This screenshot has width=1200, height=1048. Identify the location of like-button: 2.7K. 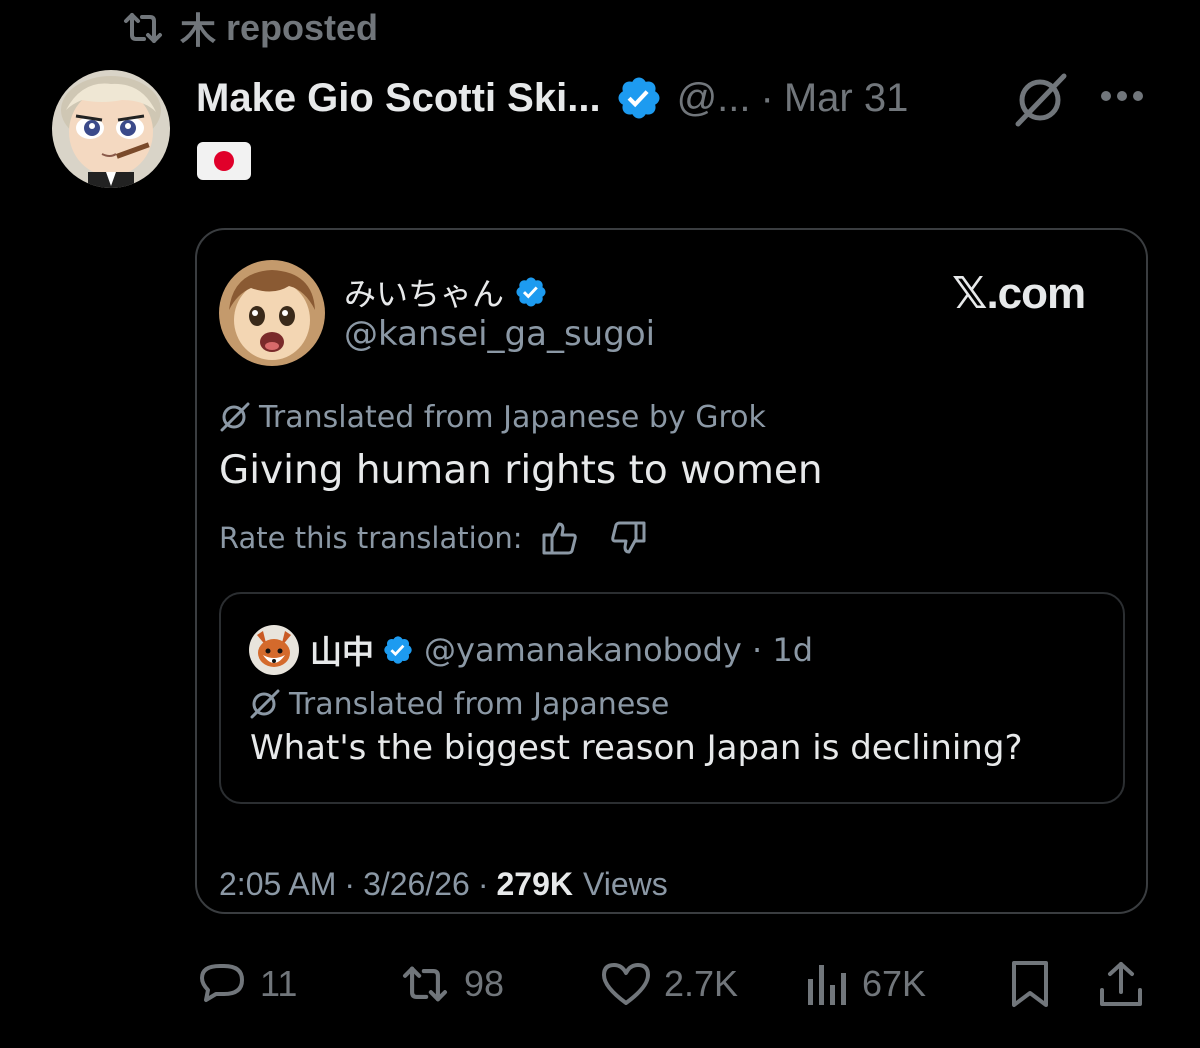
(669, 984).